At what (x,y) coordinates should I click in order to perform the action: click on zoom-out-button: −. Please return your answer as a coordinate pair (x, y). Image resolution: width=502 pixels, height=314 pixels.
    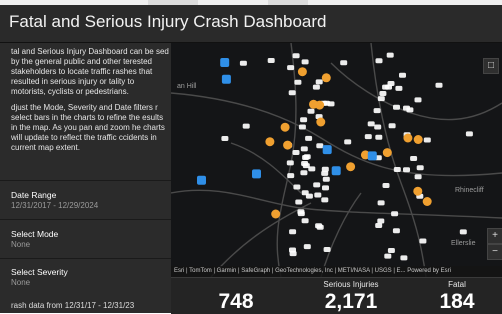
    Looking at the image, I should click on (494, 252).